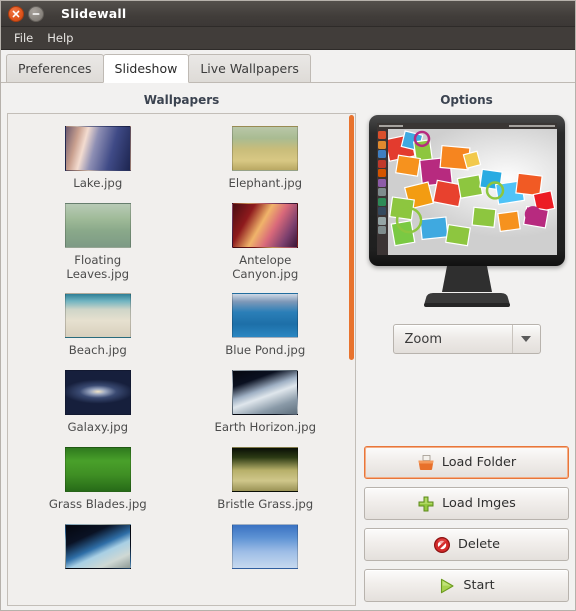 This screenshot has width=576, height=611. Describe the element at coordinates (441, 544) in the screenshot. I see `forbidden-icon` at that location.